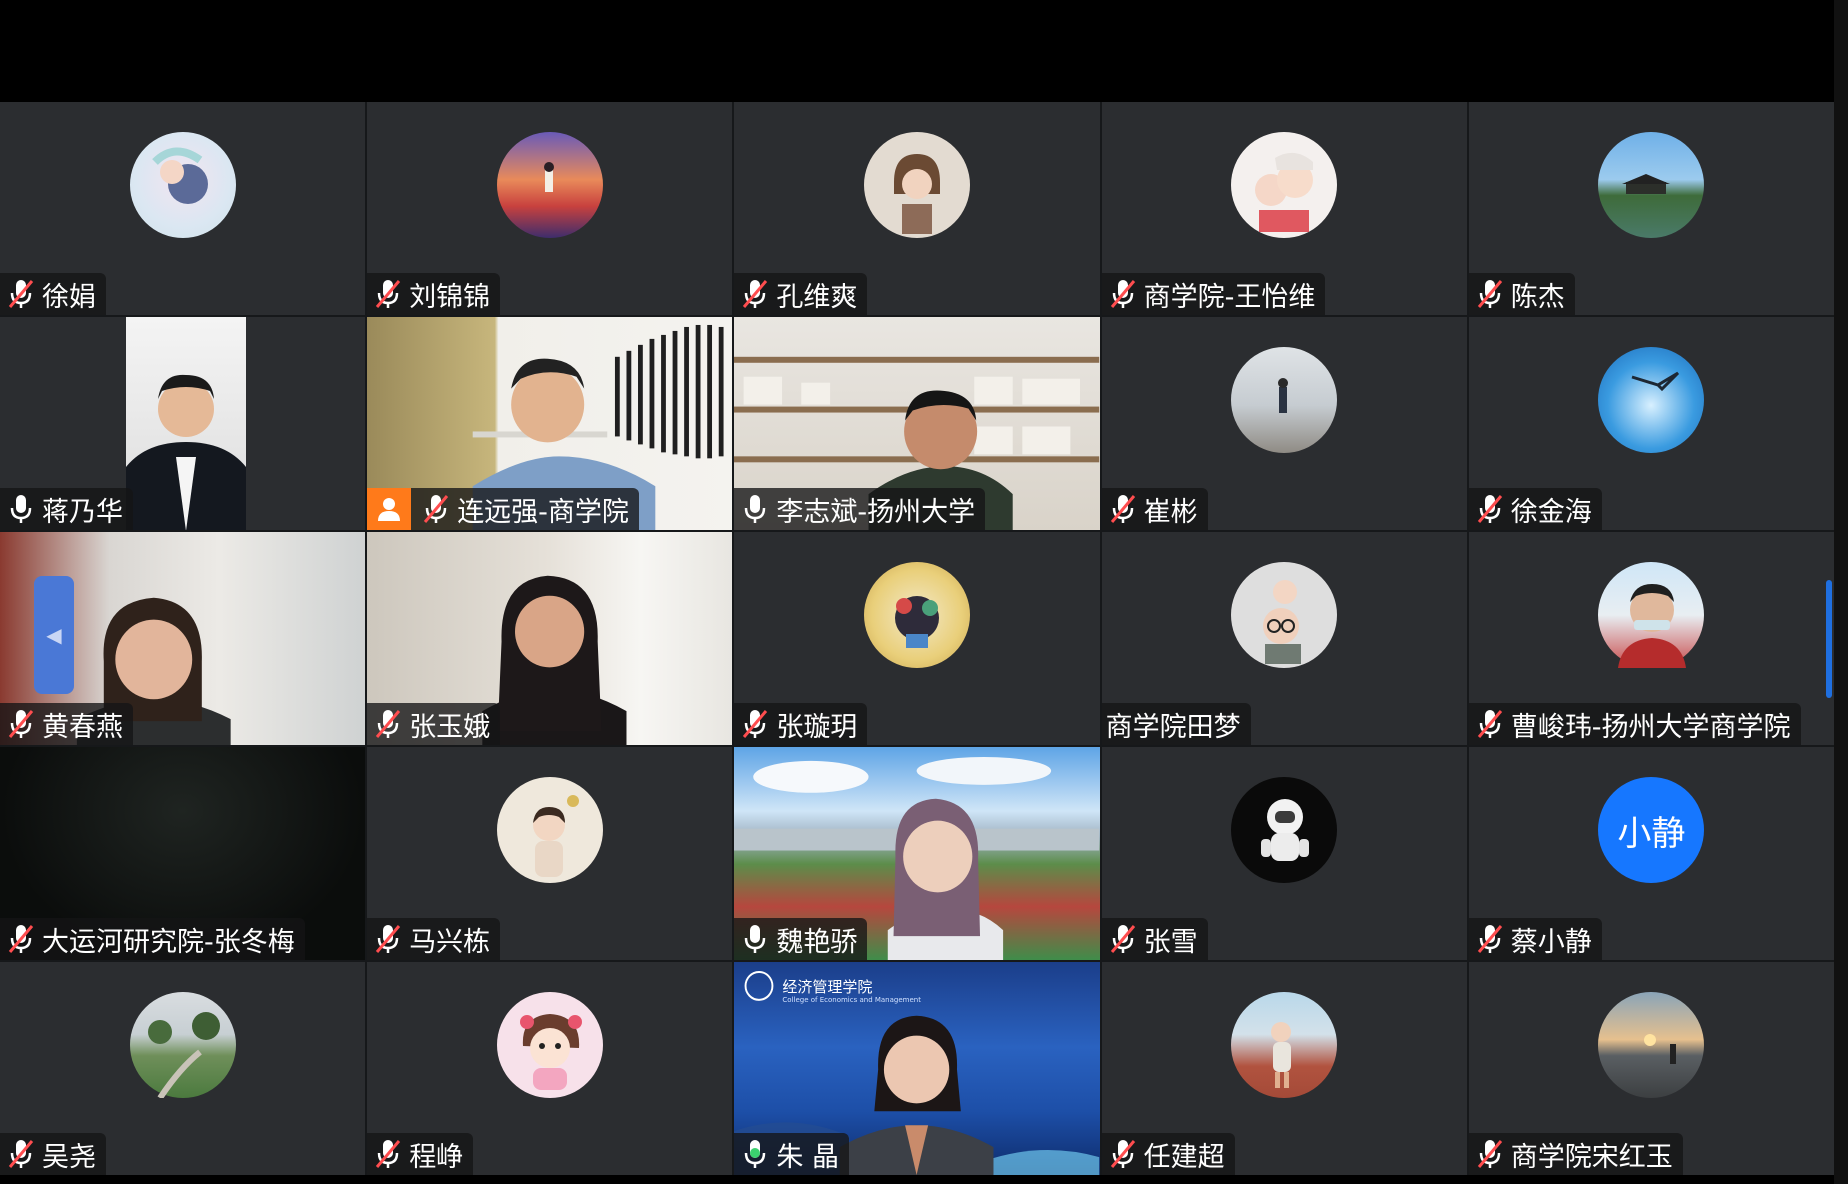 Image resolution: width=1848 pixels, height=1184 pixels. I want to click on participant-tile: 张璇玥, so click(917, 638).